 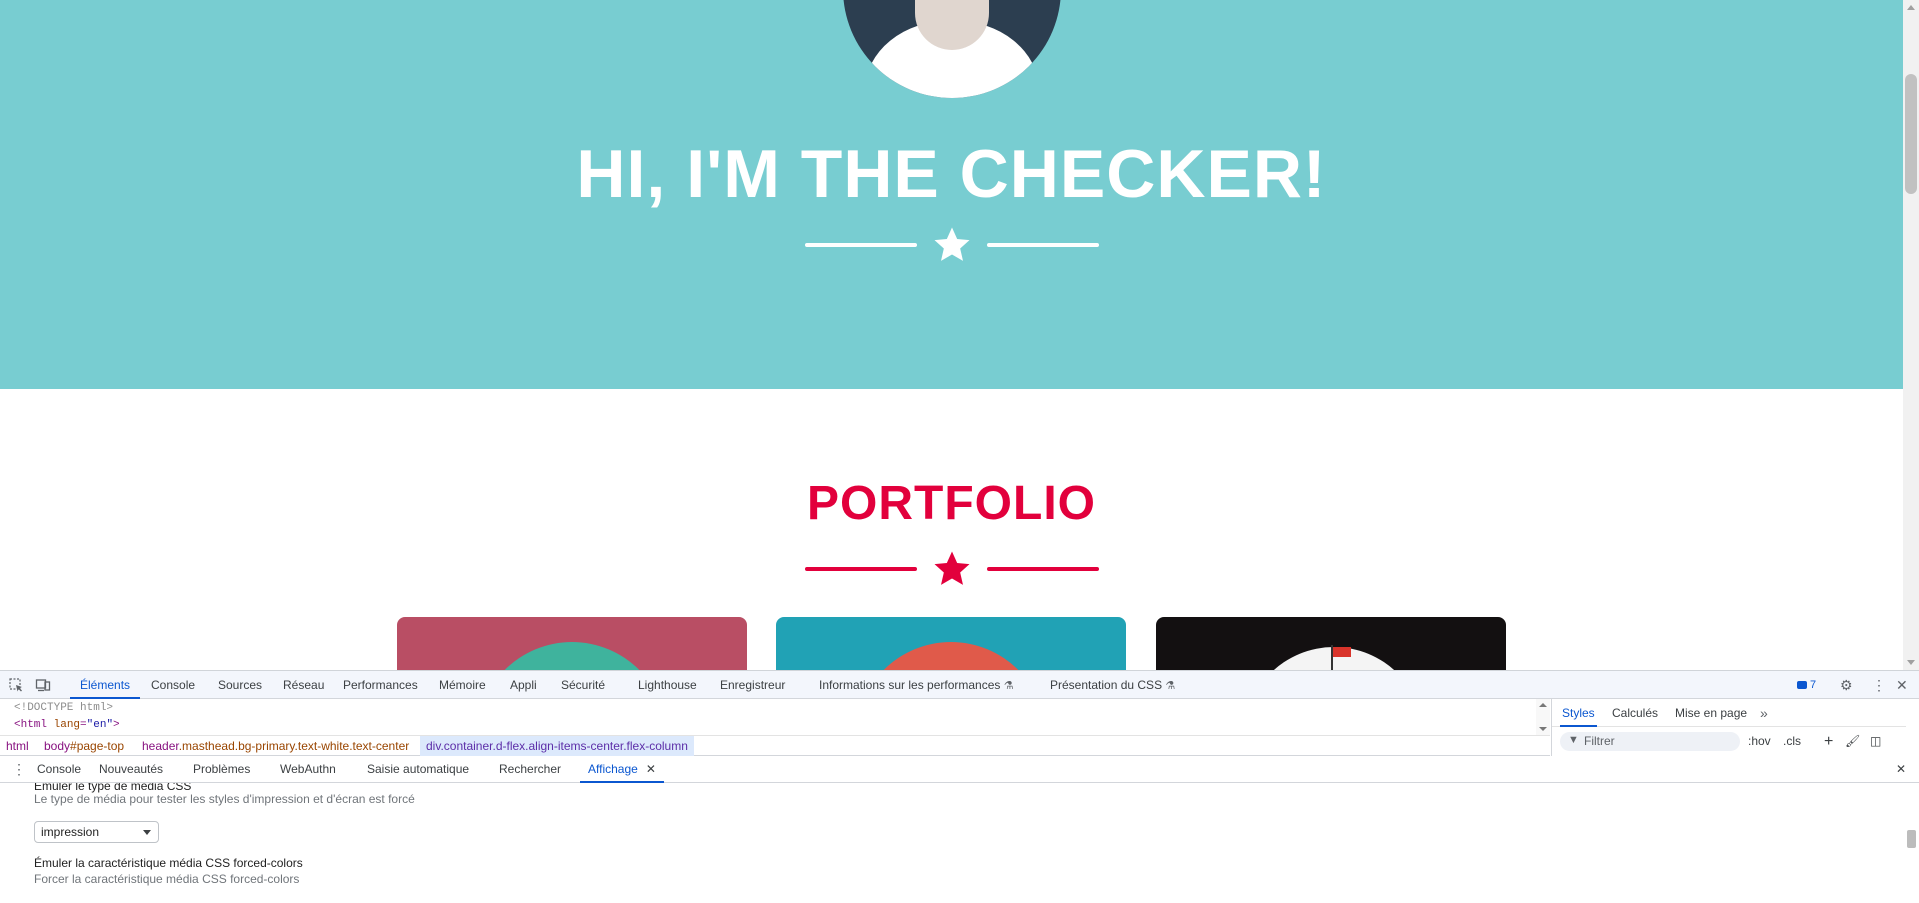 I want to click on inspect-element-icon, so click(x=16, y=685).